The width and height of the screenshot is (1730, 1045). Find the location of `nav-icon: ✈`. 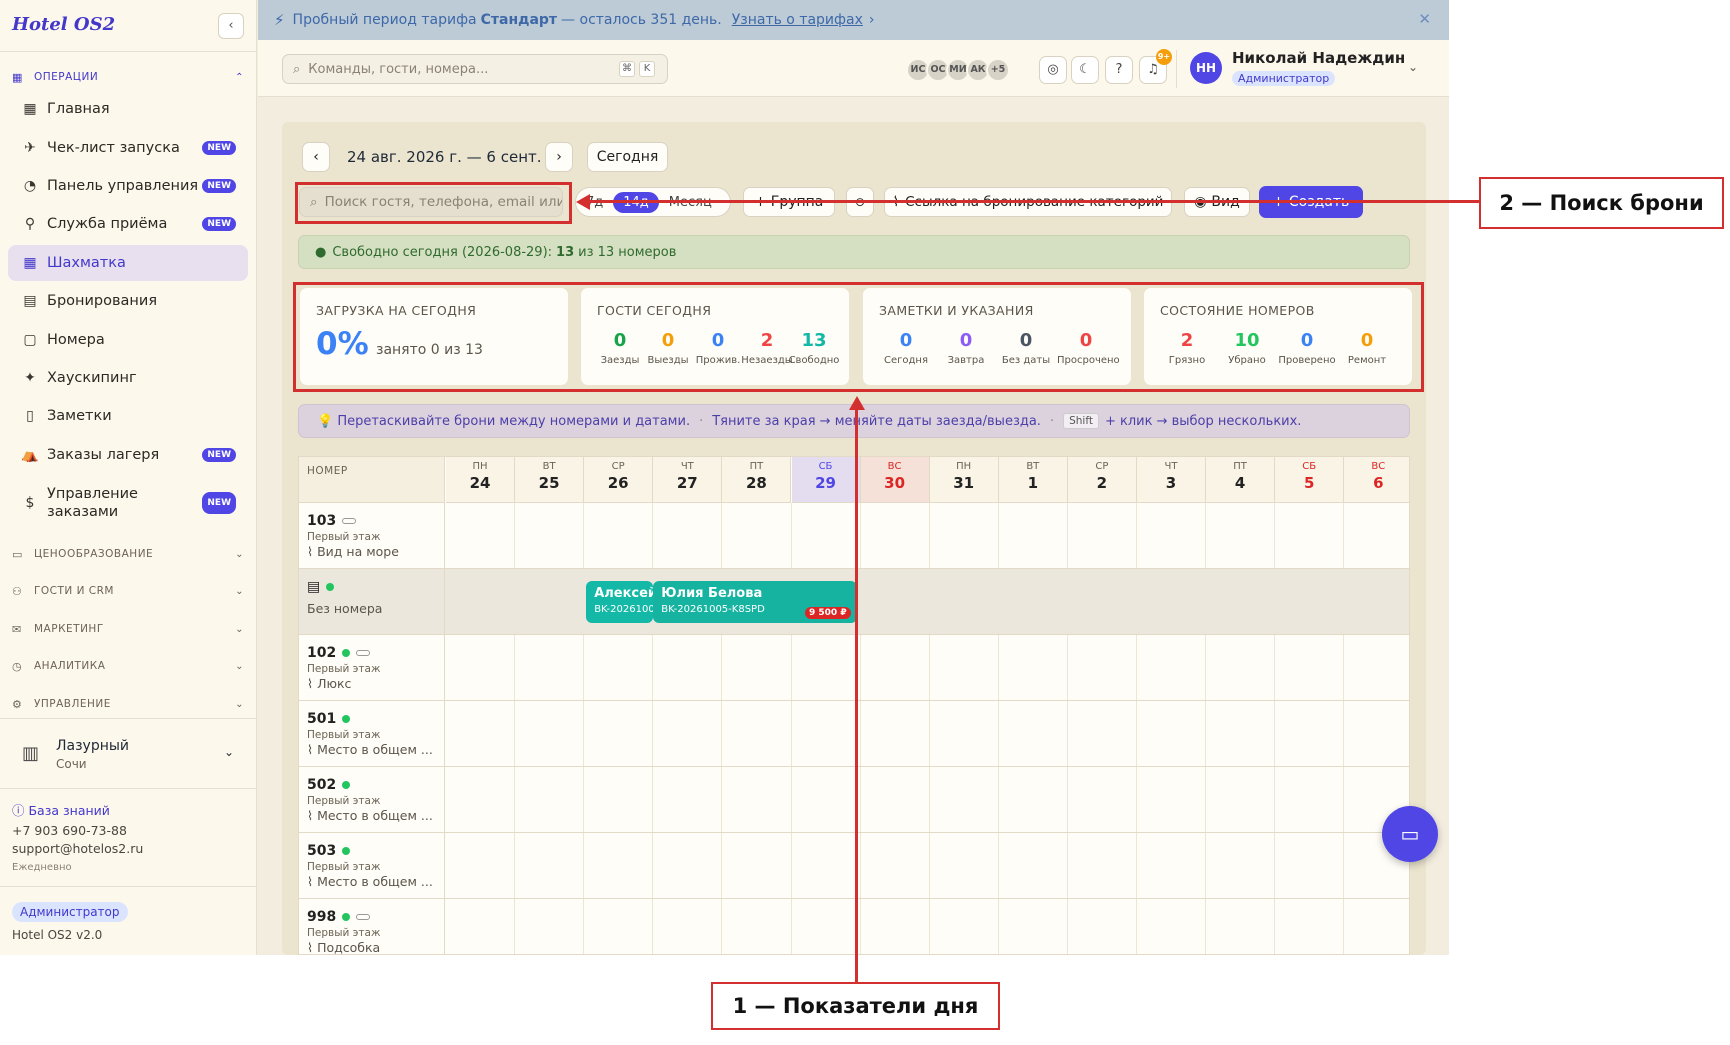

nav-icon: ✈ is located at coordinates (30, 148).